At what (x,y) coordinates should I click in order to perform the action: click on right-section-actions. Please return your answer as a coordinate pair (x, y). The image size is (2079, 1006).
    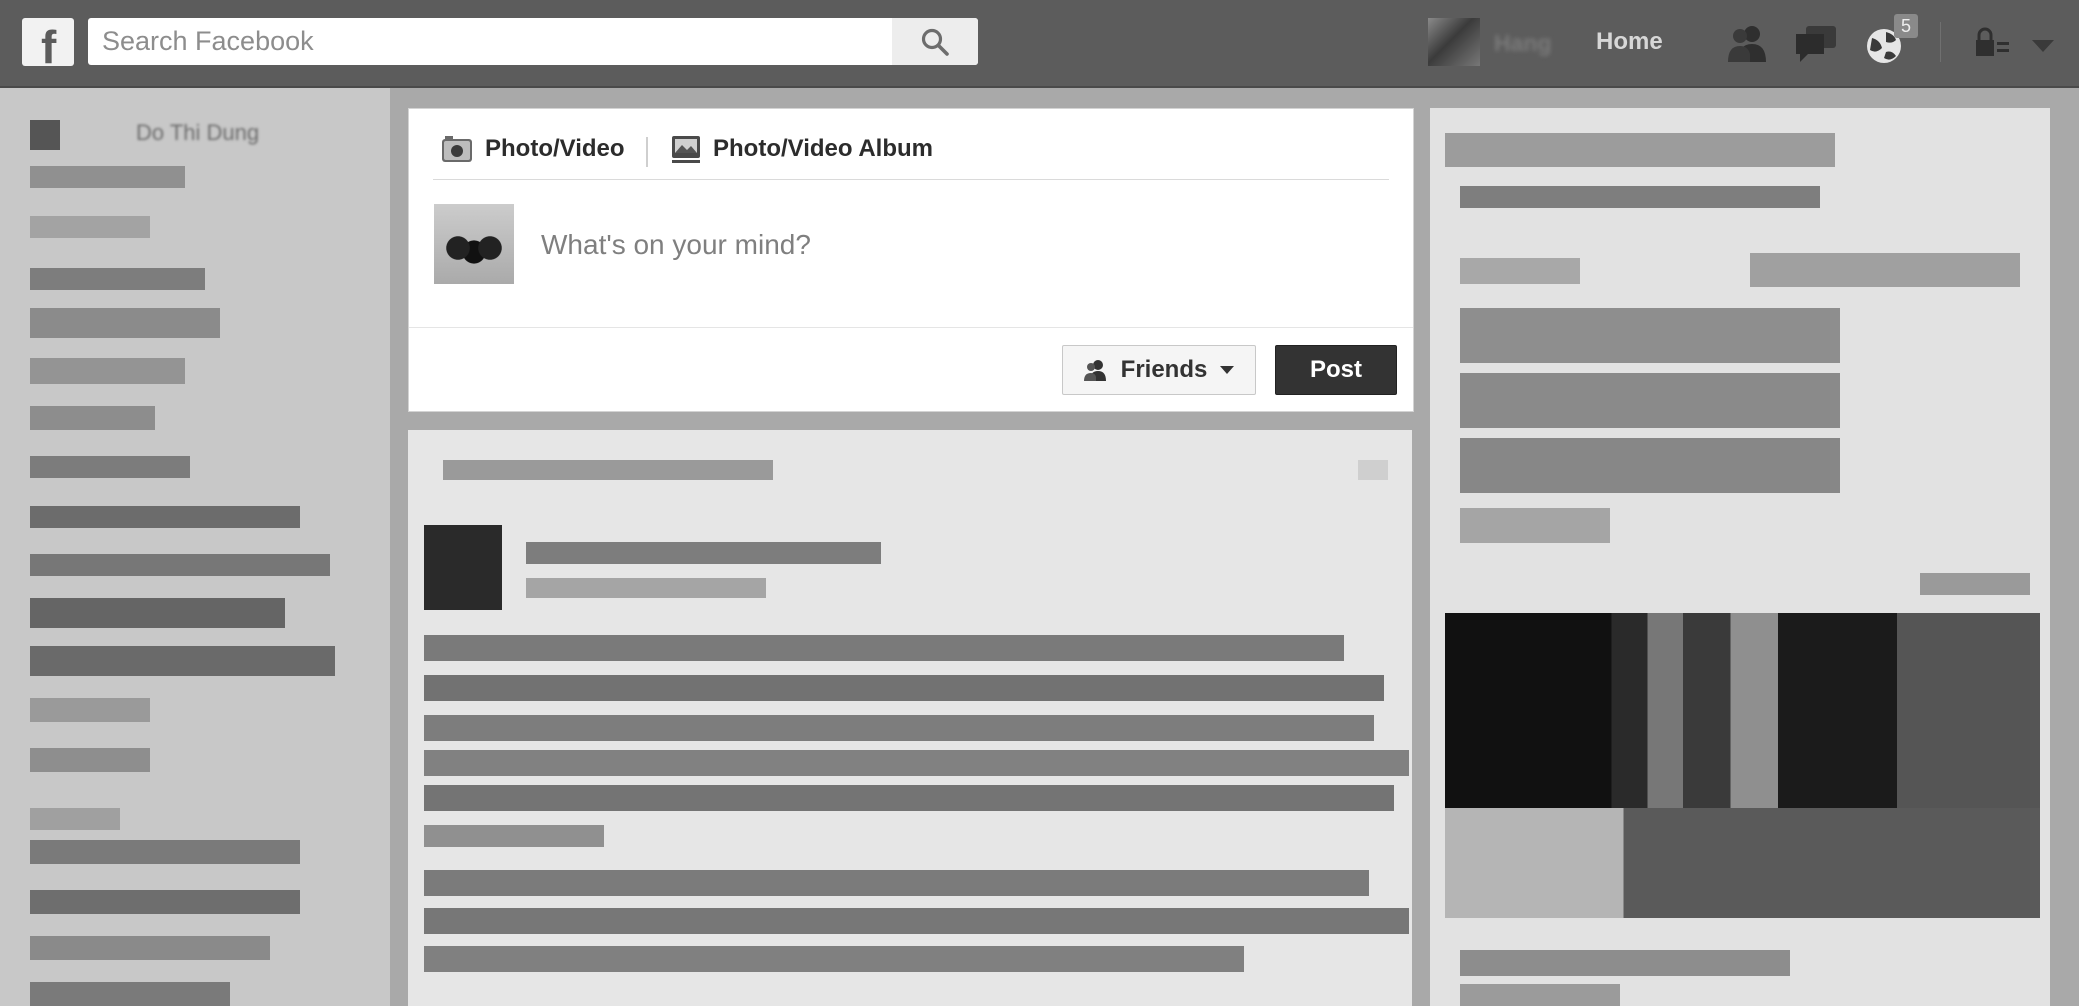
    Looking at the image, I should click on (1885, 270).